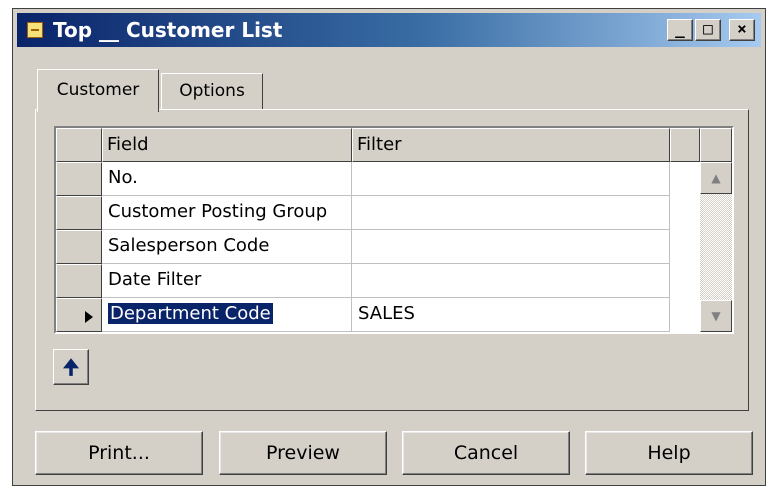  What do you see at coordinates (227, 179) in the screenshot?
I see `field-cell: No.` at bounding box center [227, 179].